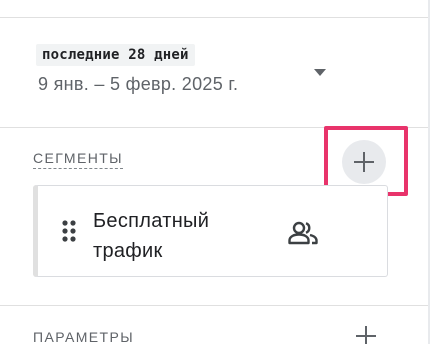  Describe the element at coordinates (78, 159) in the screenshot. I see `segments-title: СЕГМЕНТЫ` at that location.